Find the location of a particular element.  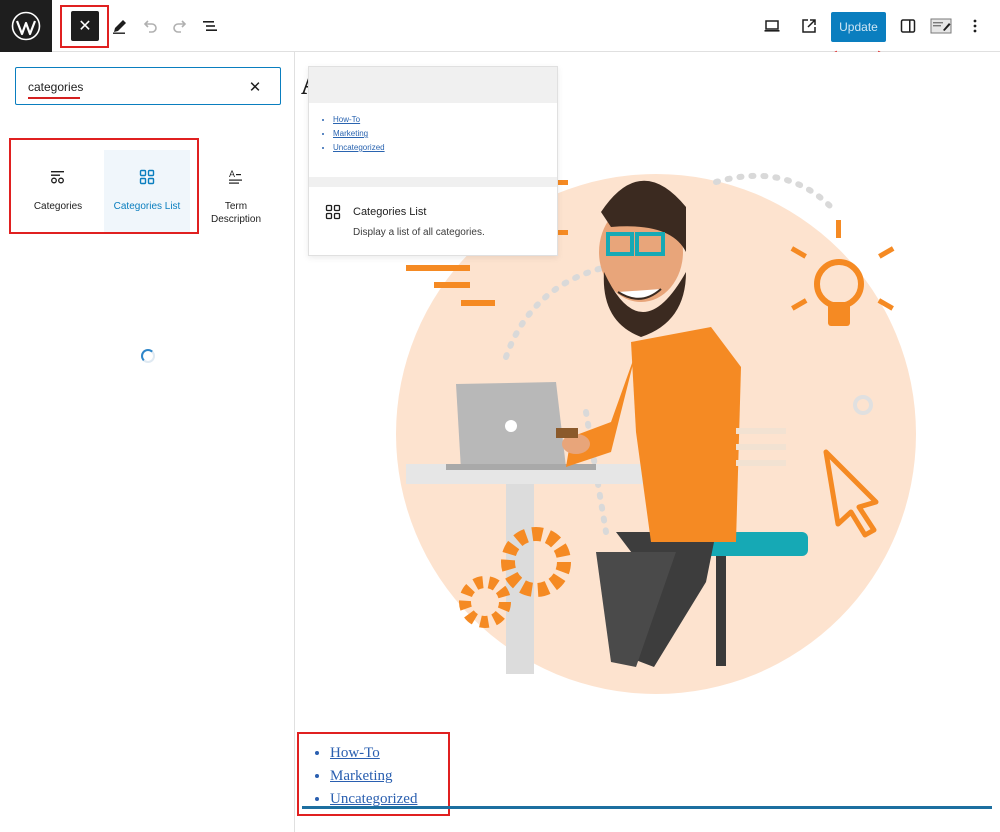

plugin-button is located at coordinates (941, 26).